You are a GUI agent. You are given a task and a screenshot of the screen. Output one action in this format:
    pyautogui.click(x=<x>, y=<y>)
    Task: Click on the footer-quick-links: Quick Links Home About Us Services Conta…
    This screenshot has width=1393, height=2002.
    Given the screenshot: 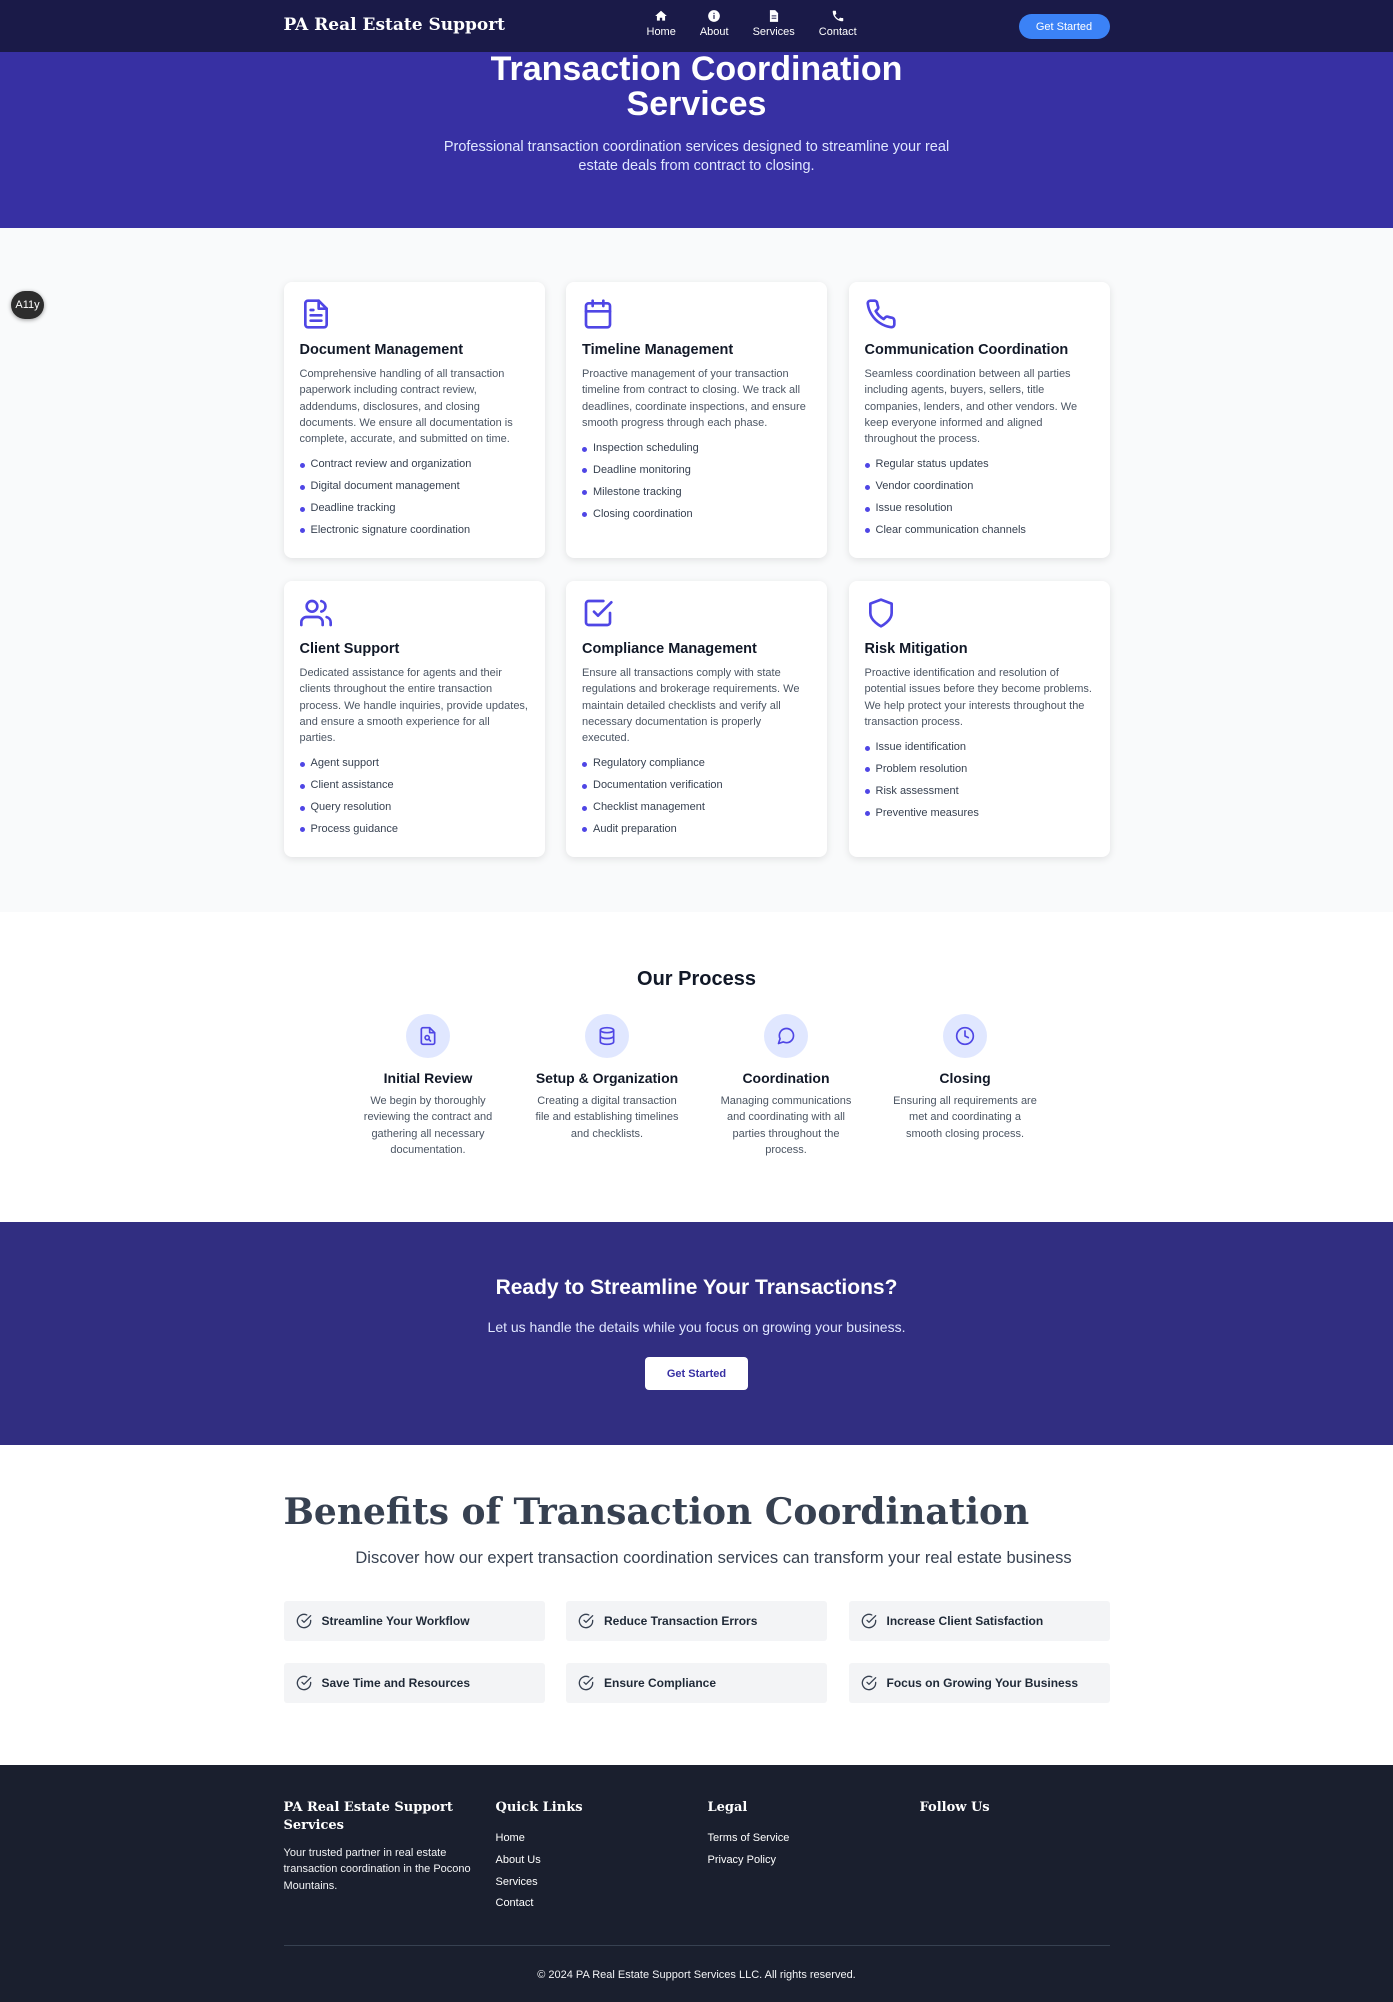 What is the action you would take?
    pyautogui.click(x=602, y=1857)
    